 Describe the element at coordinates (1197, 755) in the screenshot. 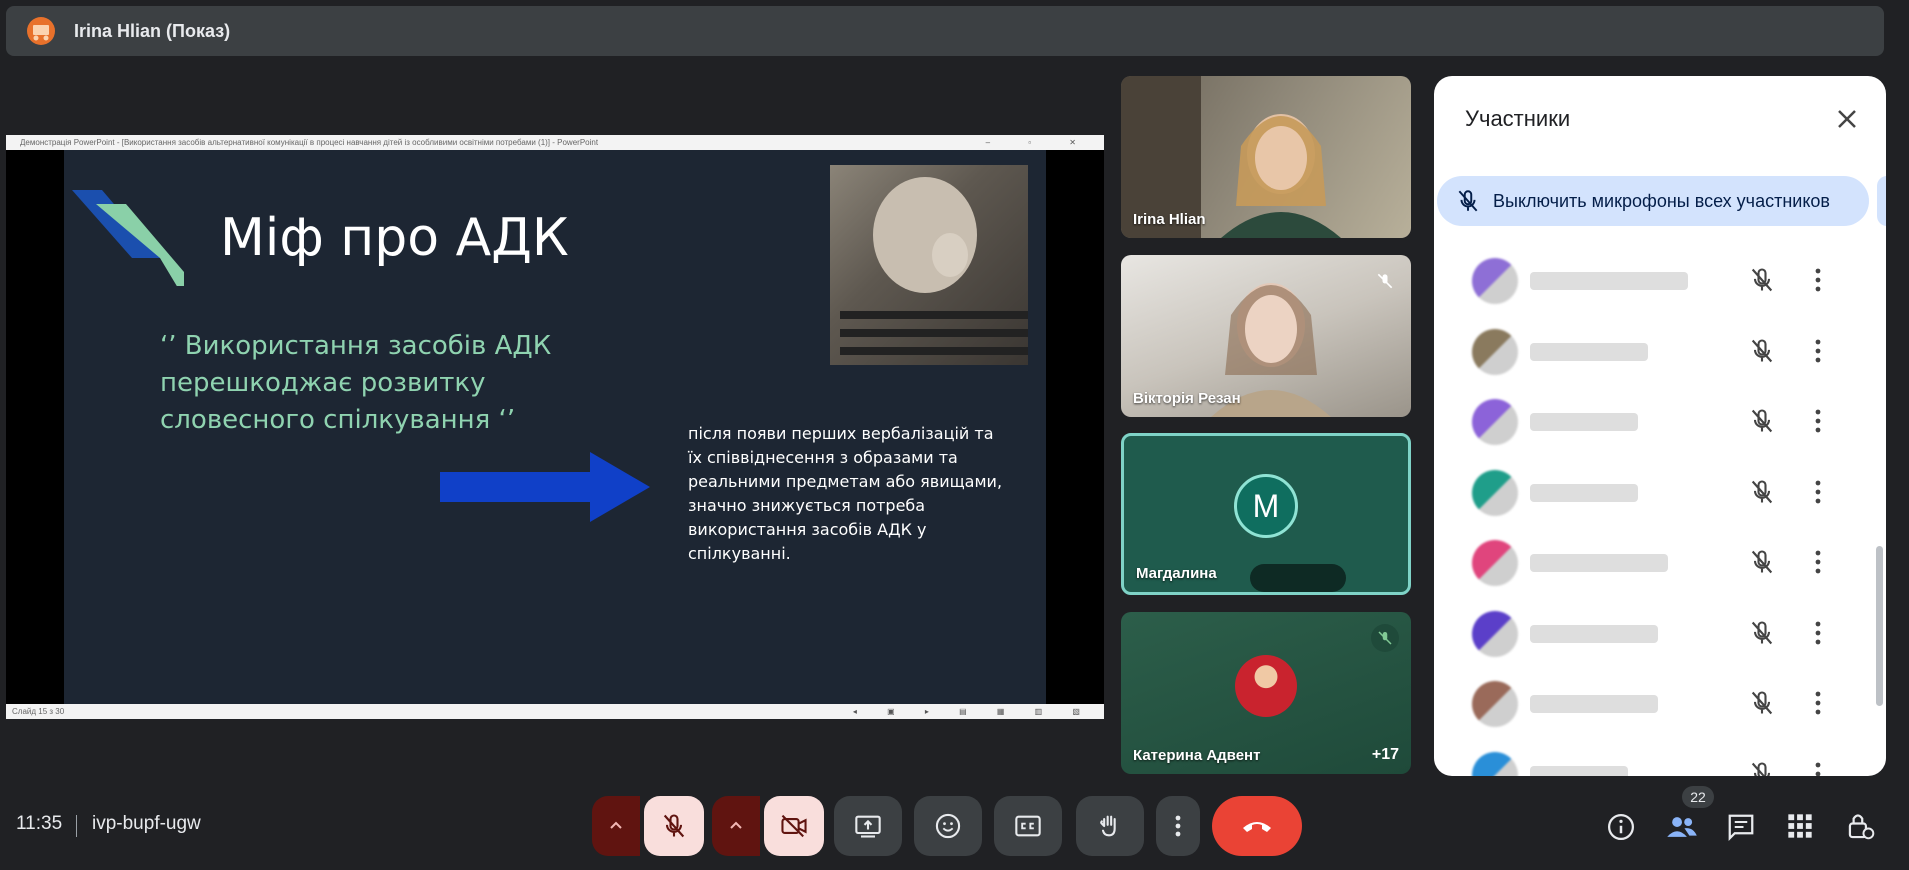

I see `participant-name: Катерина Адвент` at that location.